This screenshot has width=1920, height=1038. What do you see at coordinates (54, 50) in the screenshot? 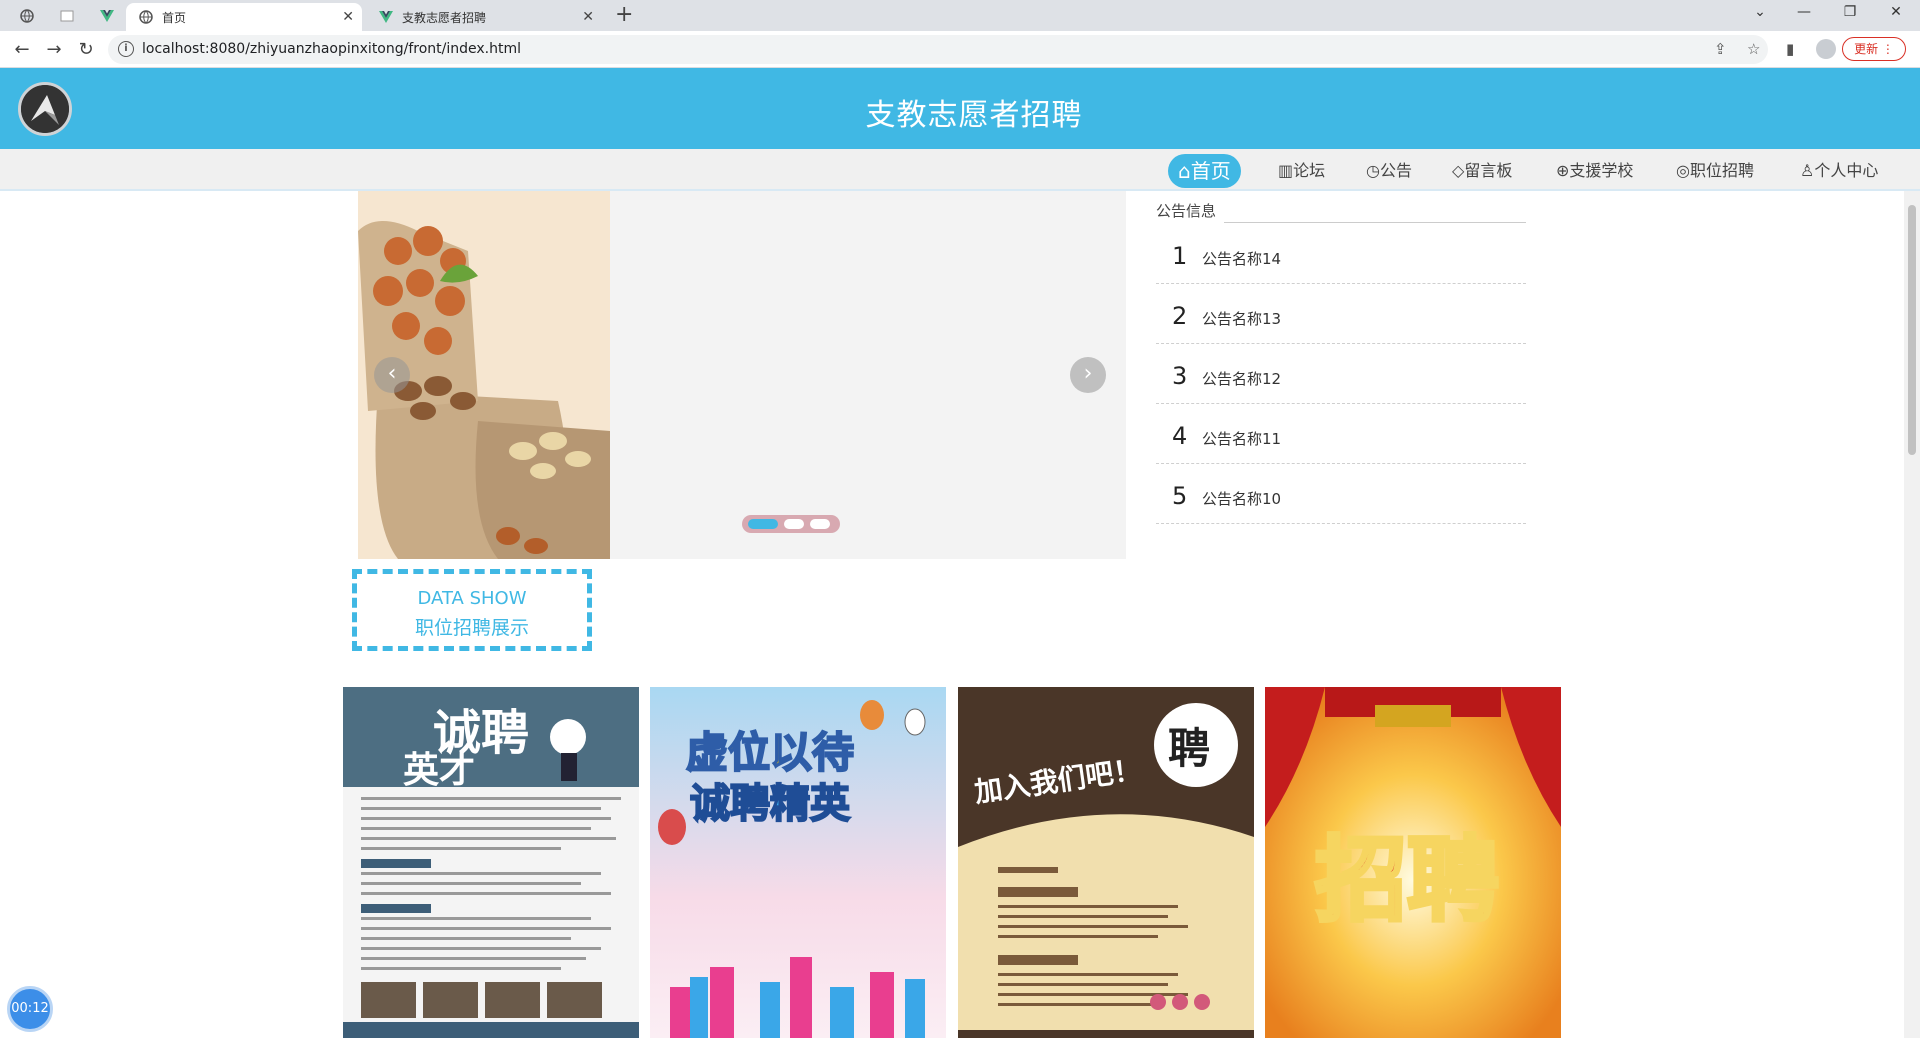
I see `forward-button: →` at bounding box center [54, 50].